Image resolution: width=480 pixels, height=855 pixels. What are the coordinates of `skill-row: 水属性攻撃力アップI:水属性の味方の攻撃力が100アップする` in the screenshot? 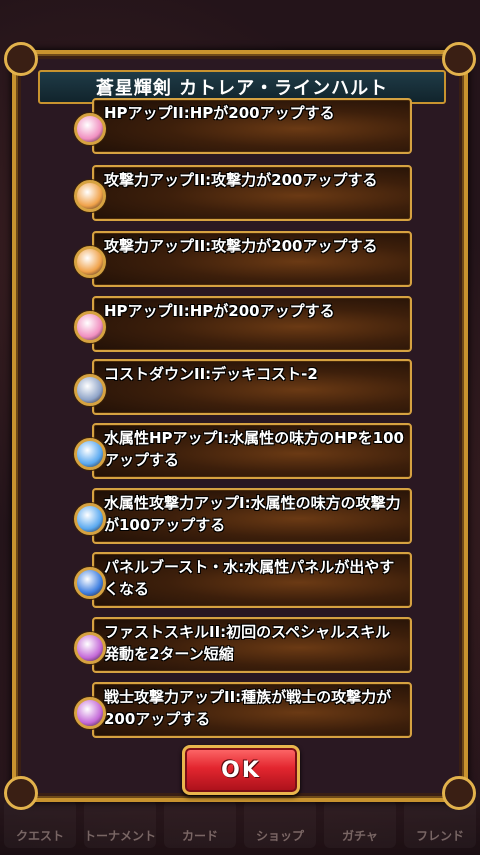 It's located at (238, 516).